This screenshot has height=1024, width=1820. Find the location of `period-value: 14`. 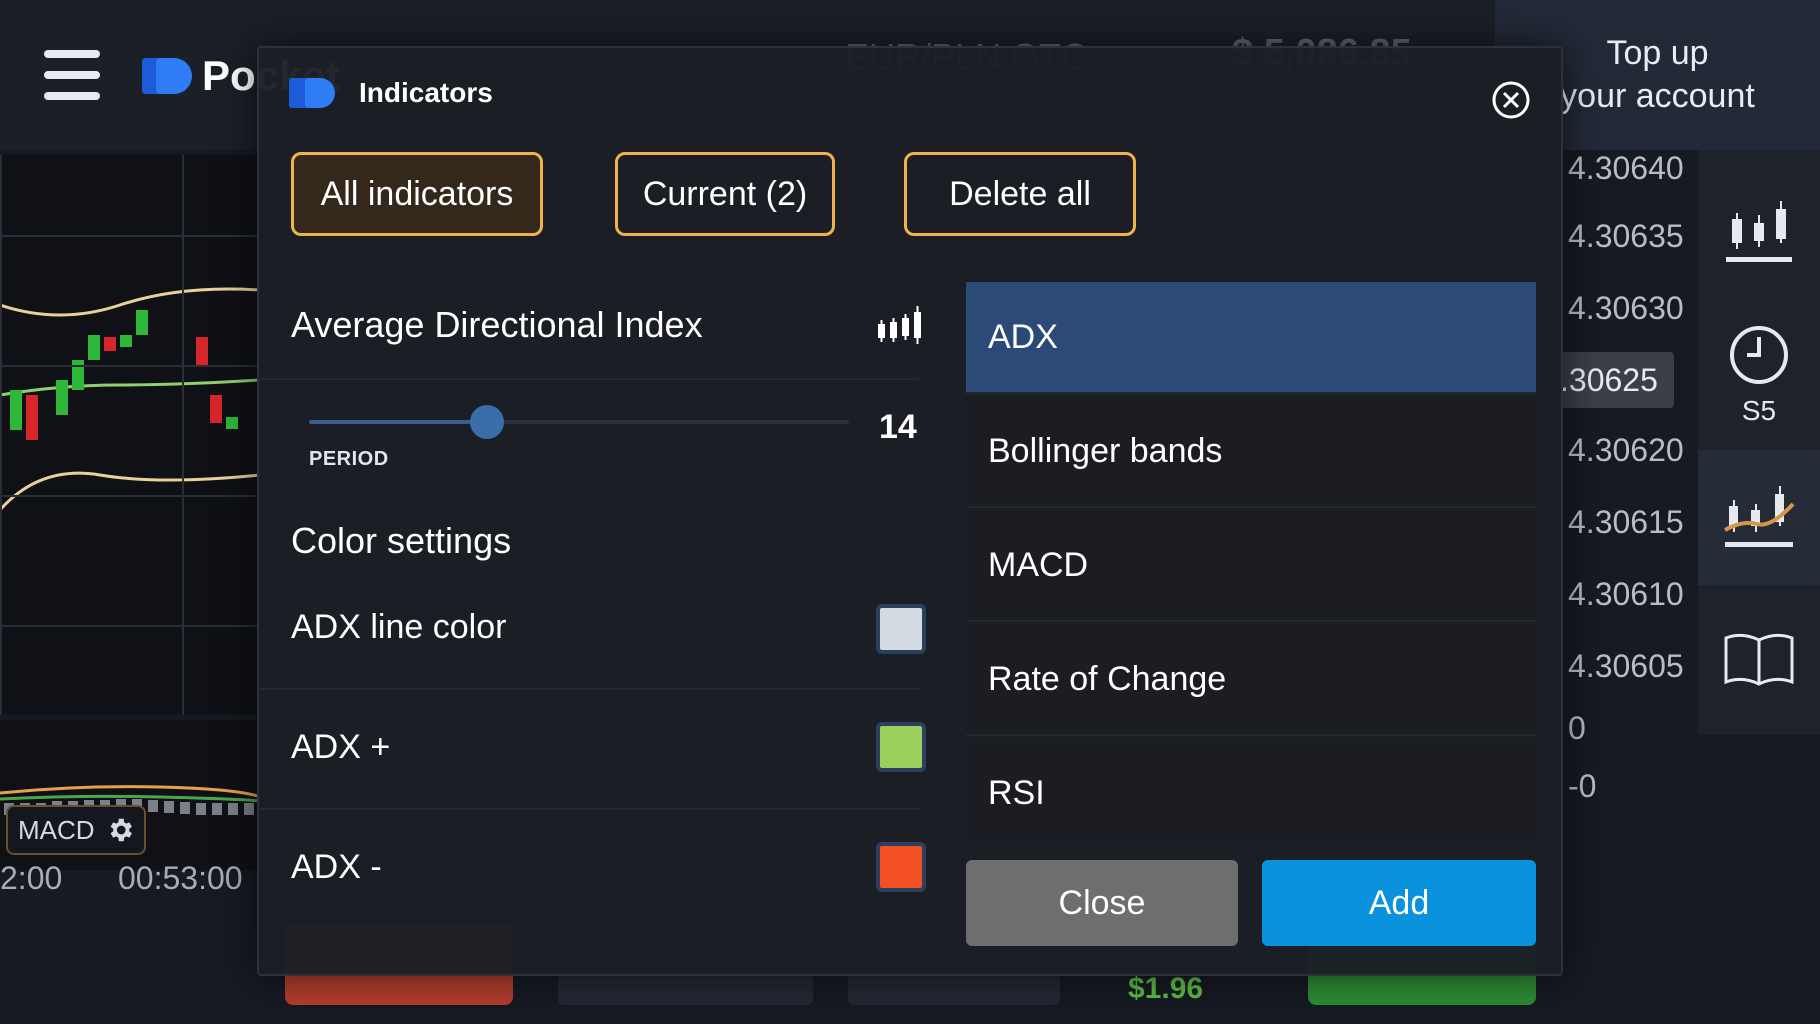

period-value: 14 is located at coordinates (898, 427).